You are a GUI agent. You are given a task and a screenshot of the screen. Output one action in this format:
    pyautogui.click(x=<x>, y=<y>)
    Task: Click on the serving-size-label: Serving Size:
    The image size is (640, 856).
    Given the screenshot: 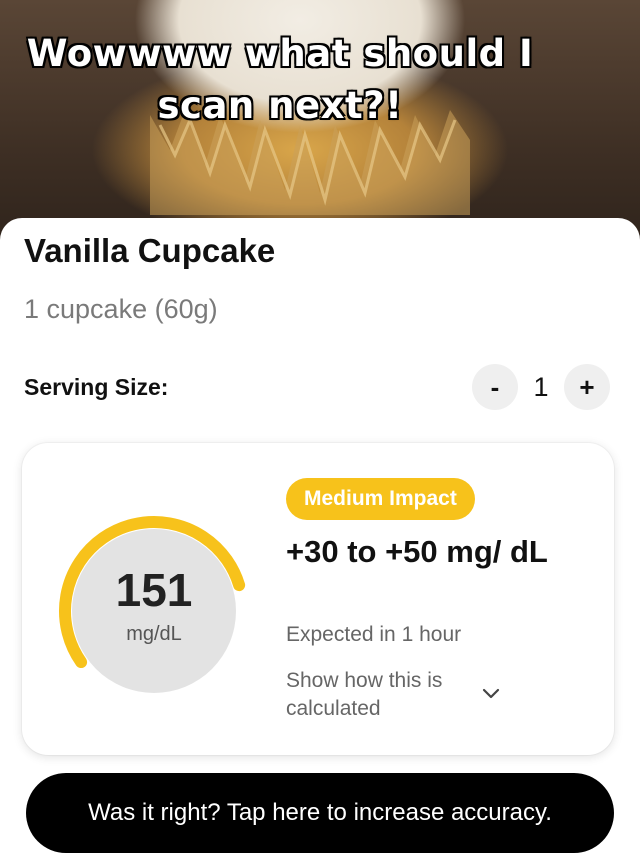 What is the action you would take?
    pyautogui.click(x=96, y=387)
    